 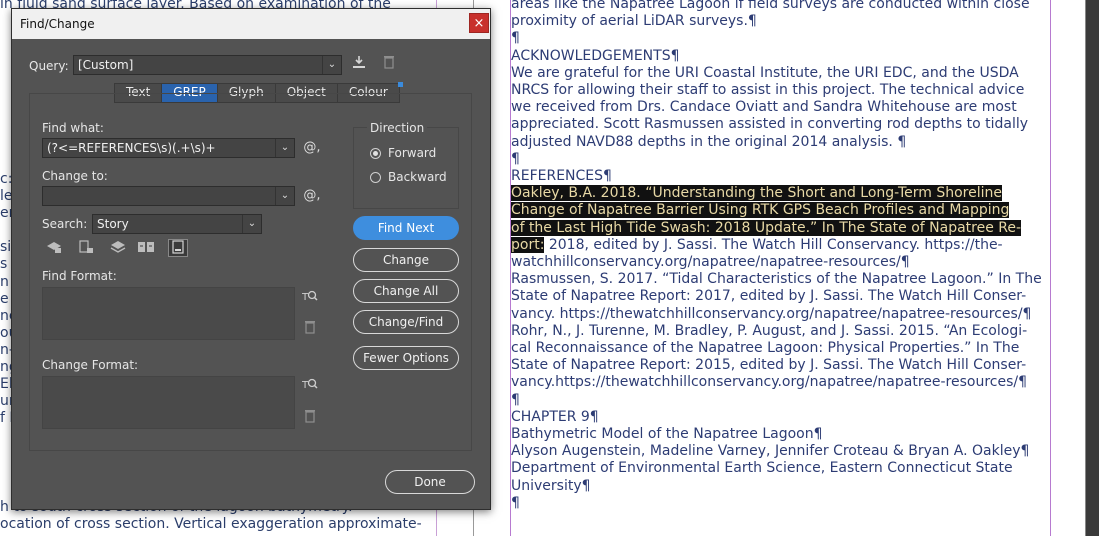 I want to click on find-what-input: (?<=REFERENCES\s)(.+\s)+ ⌄, so click(x=168, y=148).